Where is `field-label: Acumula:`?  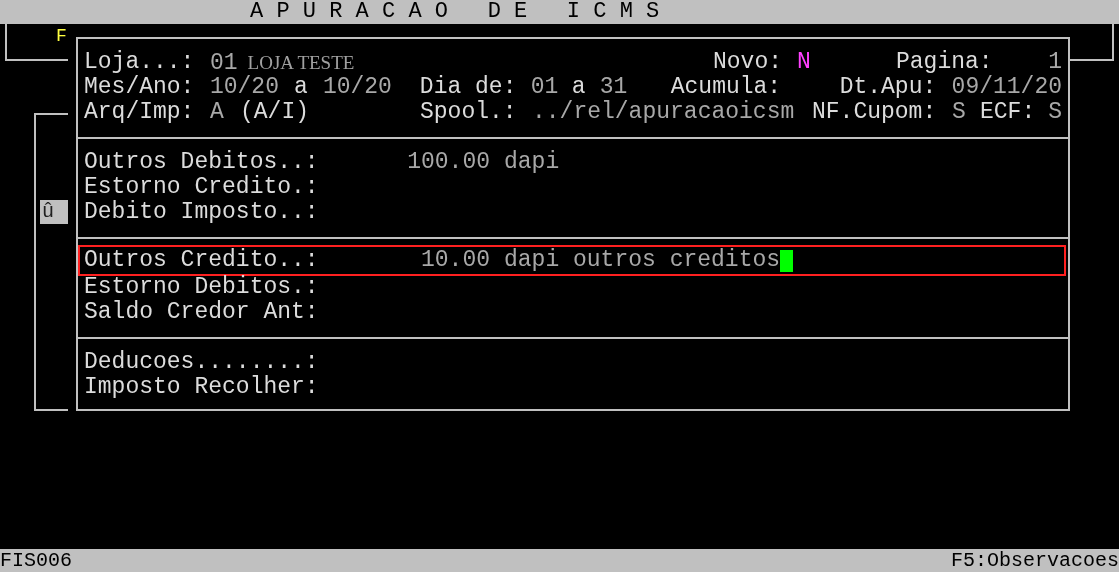 field-label: Acumula: is located at coordinates (726, 87).